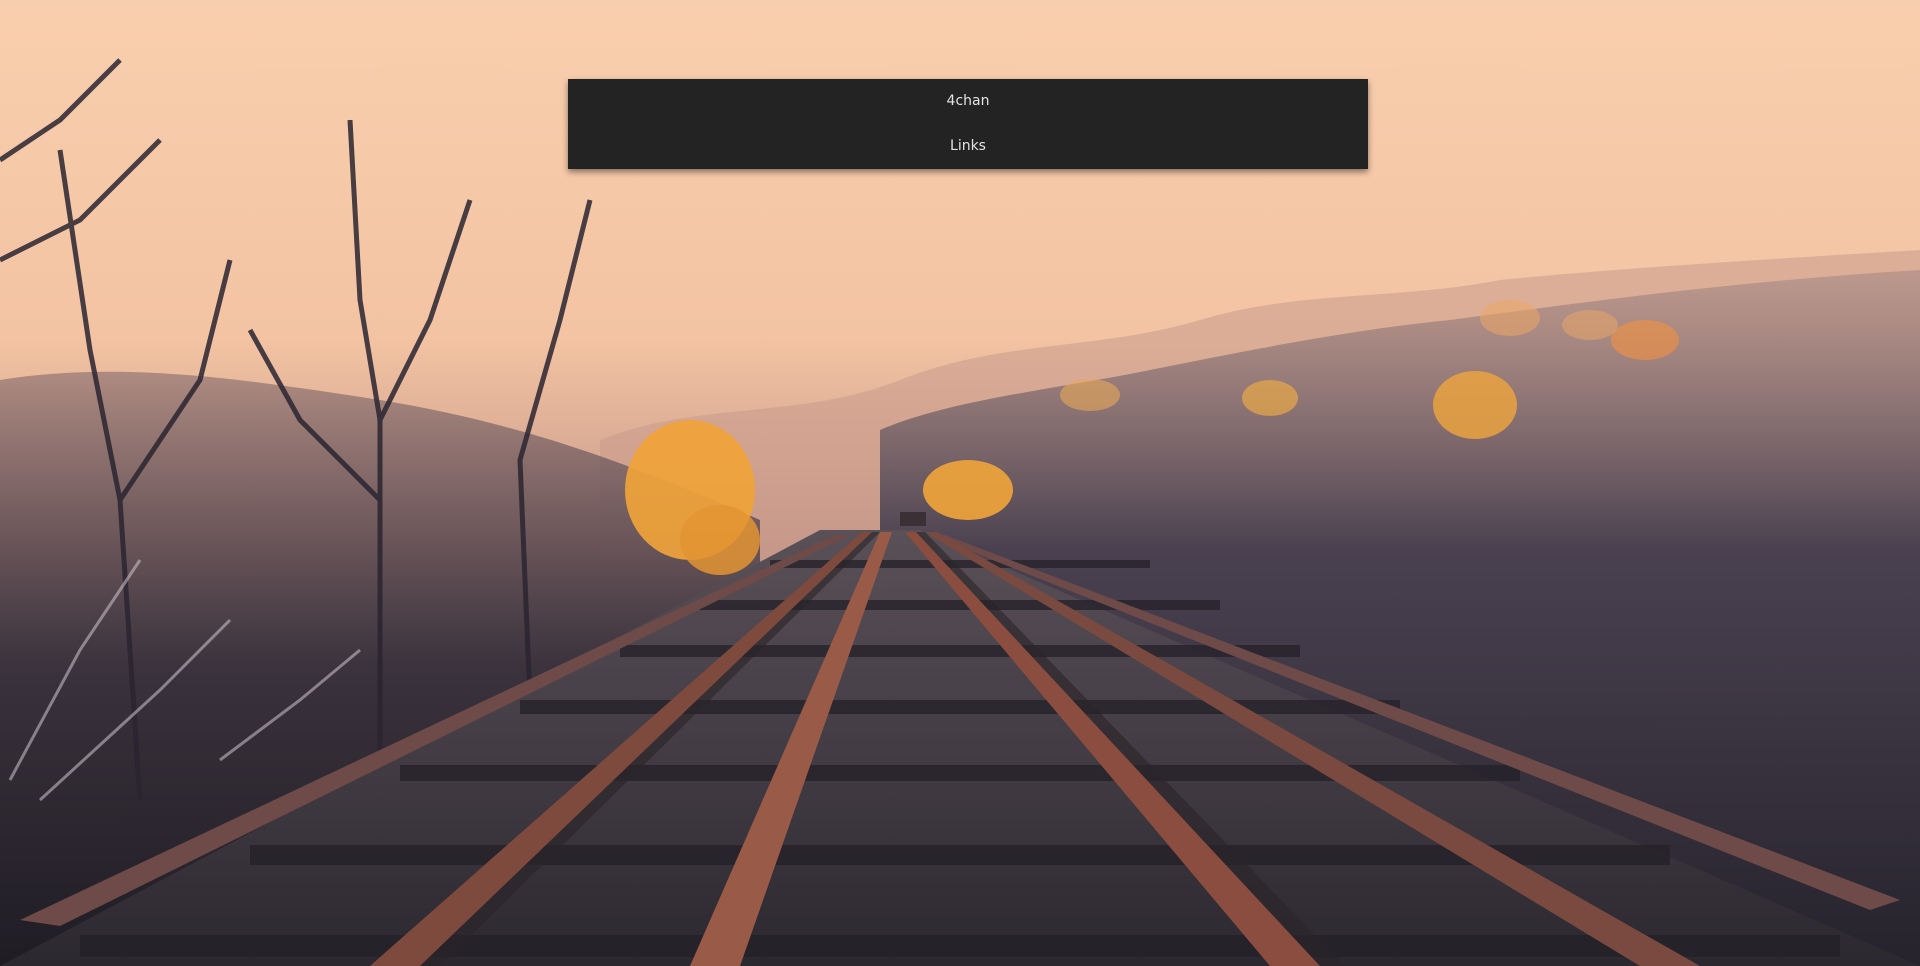  What do you see at coordinates (968, 146) in the screenshot?
I see `menu-item-links: Links` at bounding box center [968, 146].